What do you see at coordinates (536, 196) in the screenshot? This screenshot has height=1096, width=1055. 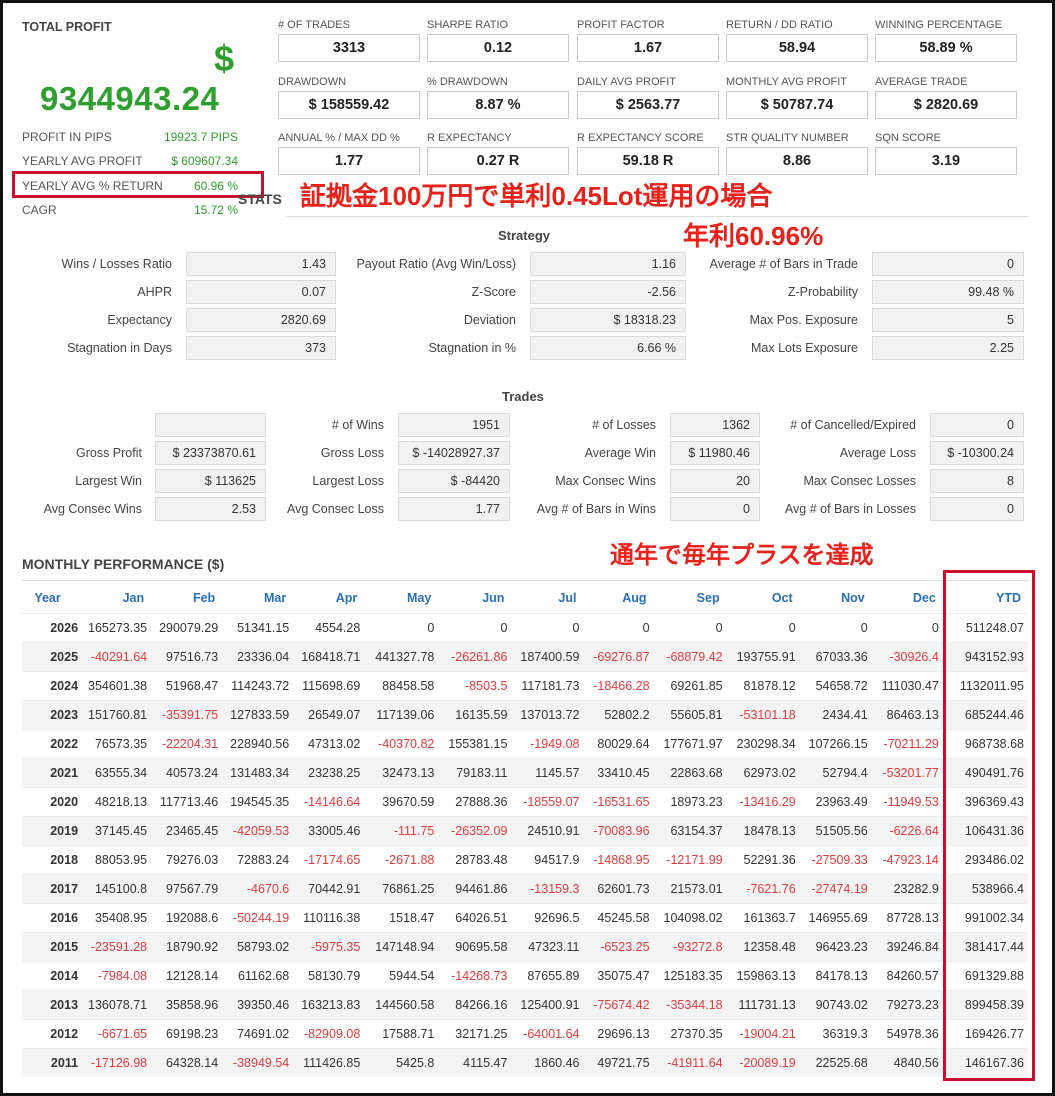 I see `annotation-margin-note: 証拠金100万円で単利0.45Lot運用の場合` at bounding box center [536, 196].